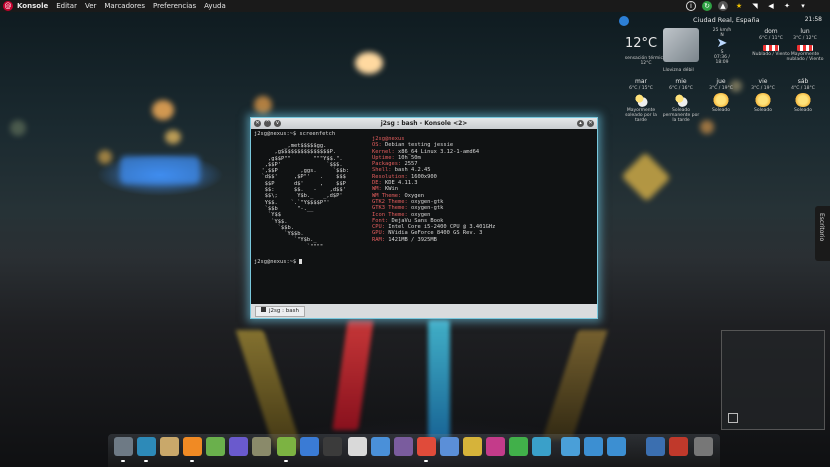 The image size is (830, 467). What do you see at coordinates (723, 6) in the screenshot?
I see `bell-icon: ▲` at bounding box center [723, 6].